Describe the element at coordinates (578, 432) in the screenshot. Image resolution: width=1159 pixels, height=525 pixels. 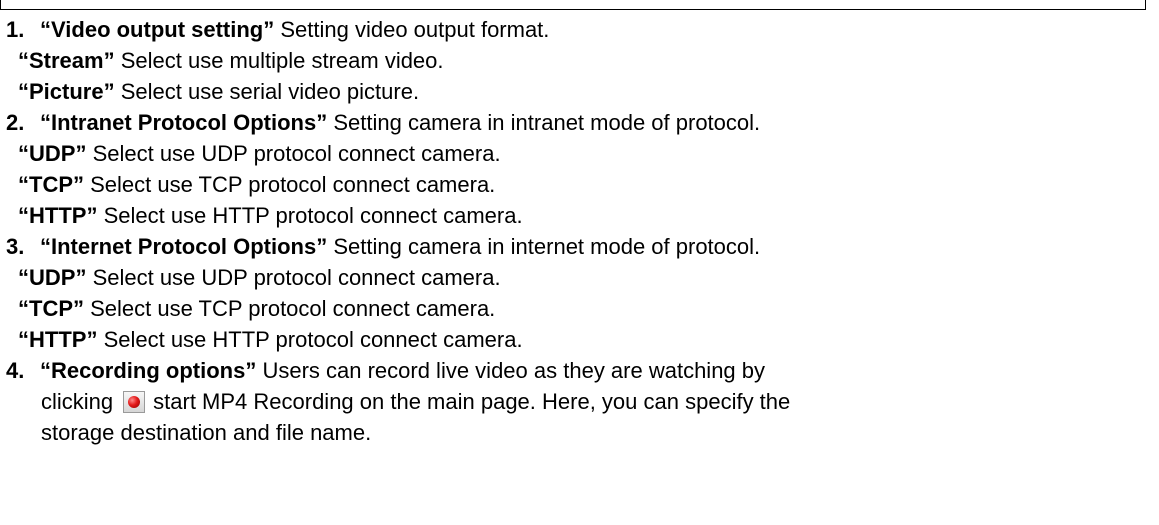
I see `item-4-continuation-end: storage destination and file name.` at that location.